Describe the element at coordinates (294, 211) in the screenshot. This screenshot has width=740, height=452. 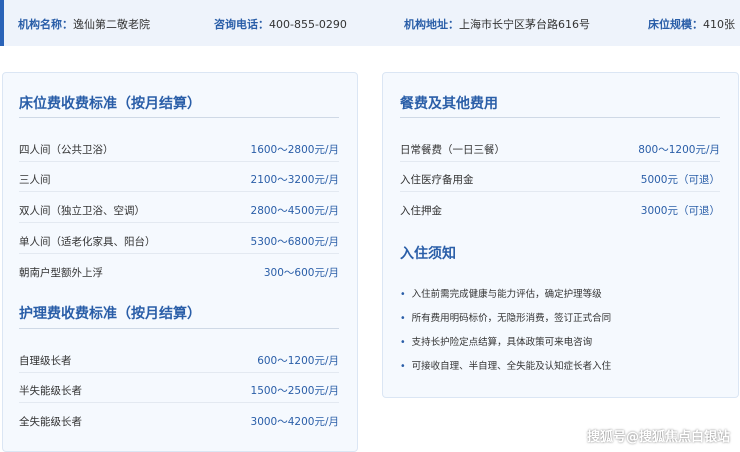
I see `bed-fee-price: 2800～4500元/月` at that location.